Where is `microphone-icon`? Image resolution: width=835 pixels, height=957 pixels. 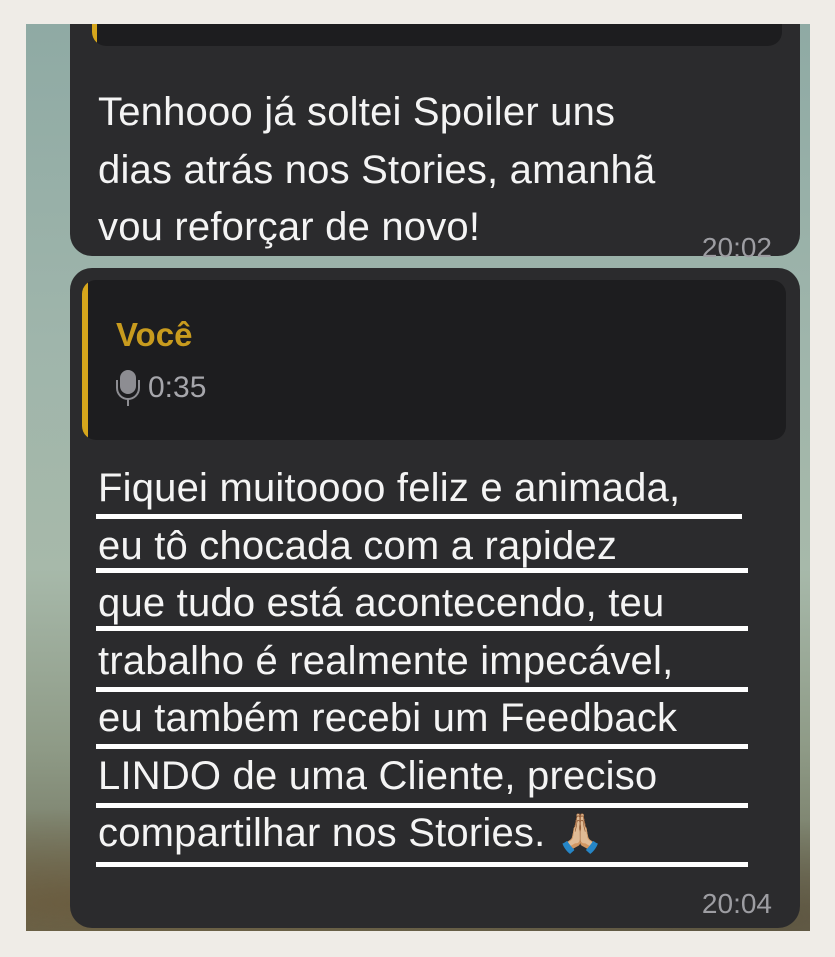 microphone-icon is located at coordinates (128, 388).